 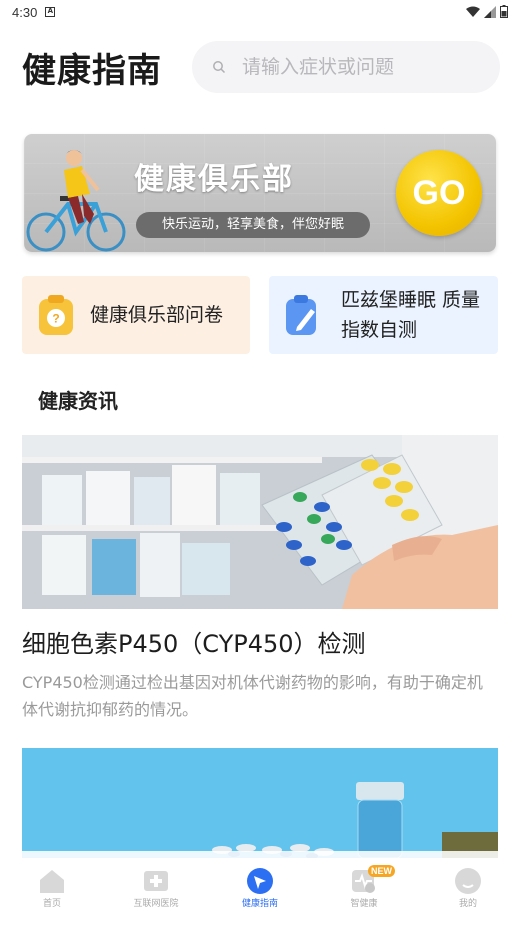 What do you see at coordinates (364, 888) in the screenshot?
I see `nav-item-smart-health: NEW 智健康` at bounding box center [364, 888].